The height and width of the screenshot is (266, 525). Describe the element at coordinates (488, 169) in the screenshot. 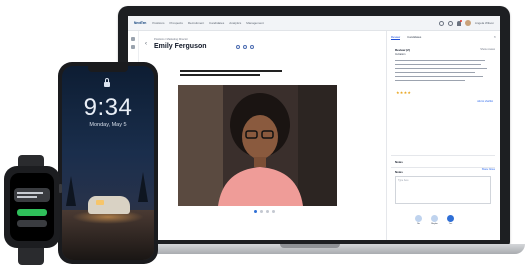

I see `share-notes-link: Share Notes` at that location.